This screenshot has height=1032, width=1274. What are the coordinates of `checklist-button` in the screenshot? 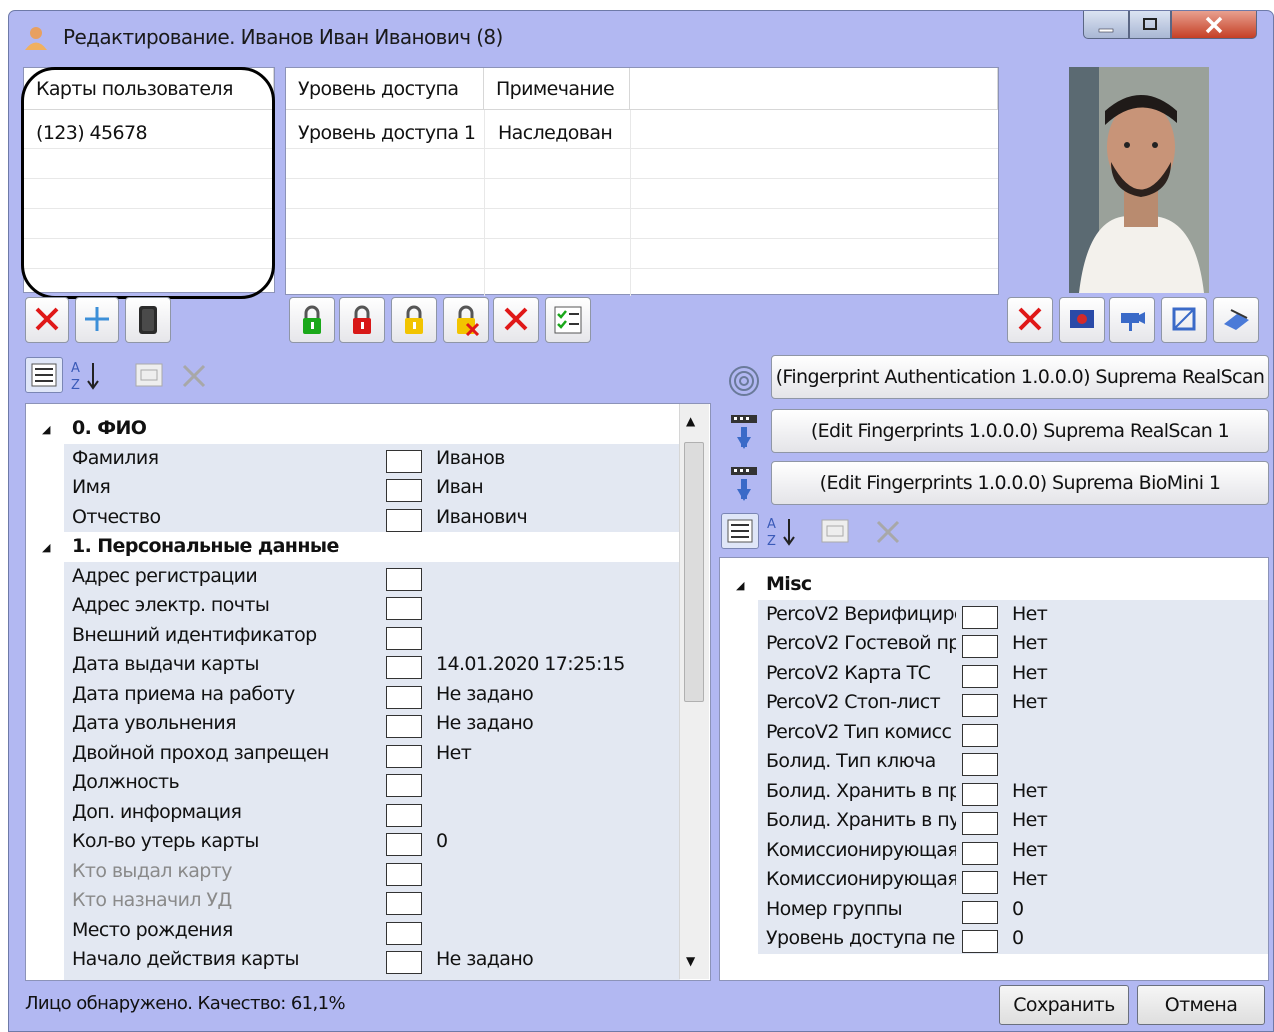 It's located at (568, 320).